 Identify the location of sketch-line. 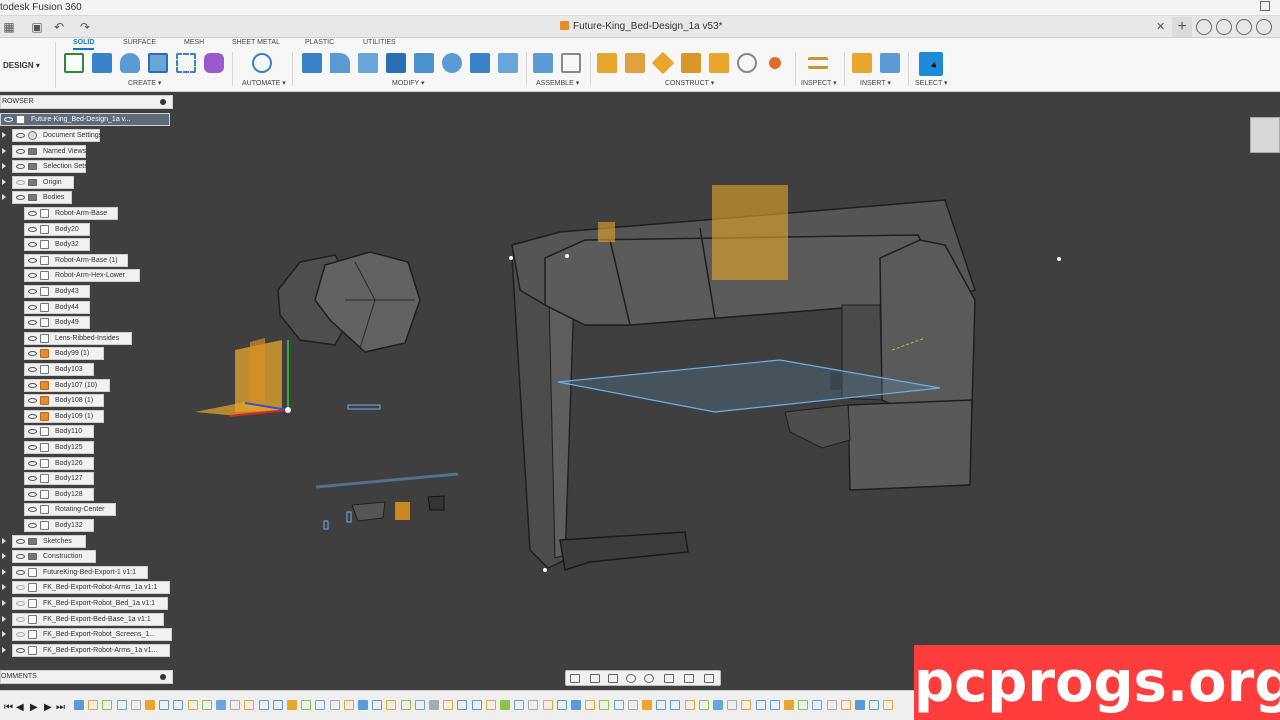
(387, 480).